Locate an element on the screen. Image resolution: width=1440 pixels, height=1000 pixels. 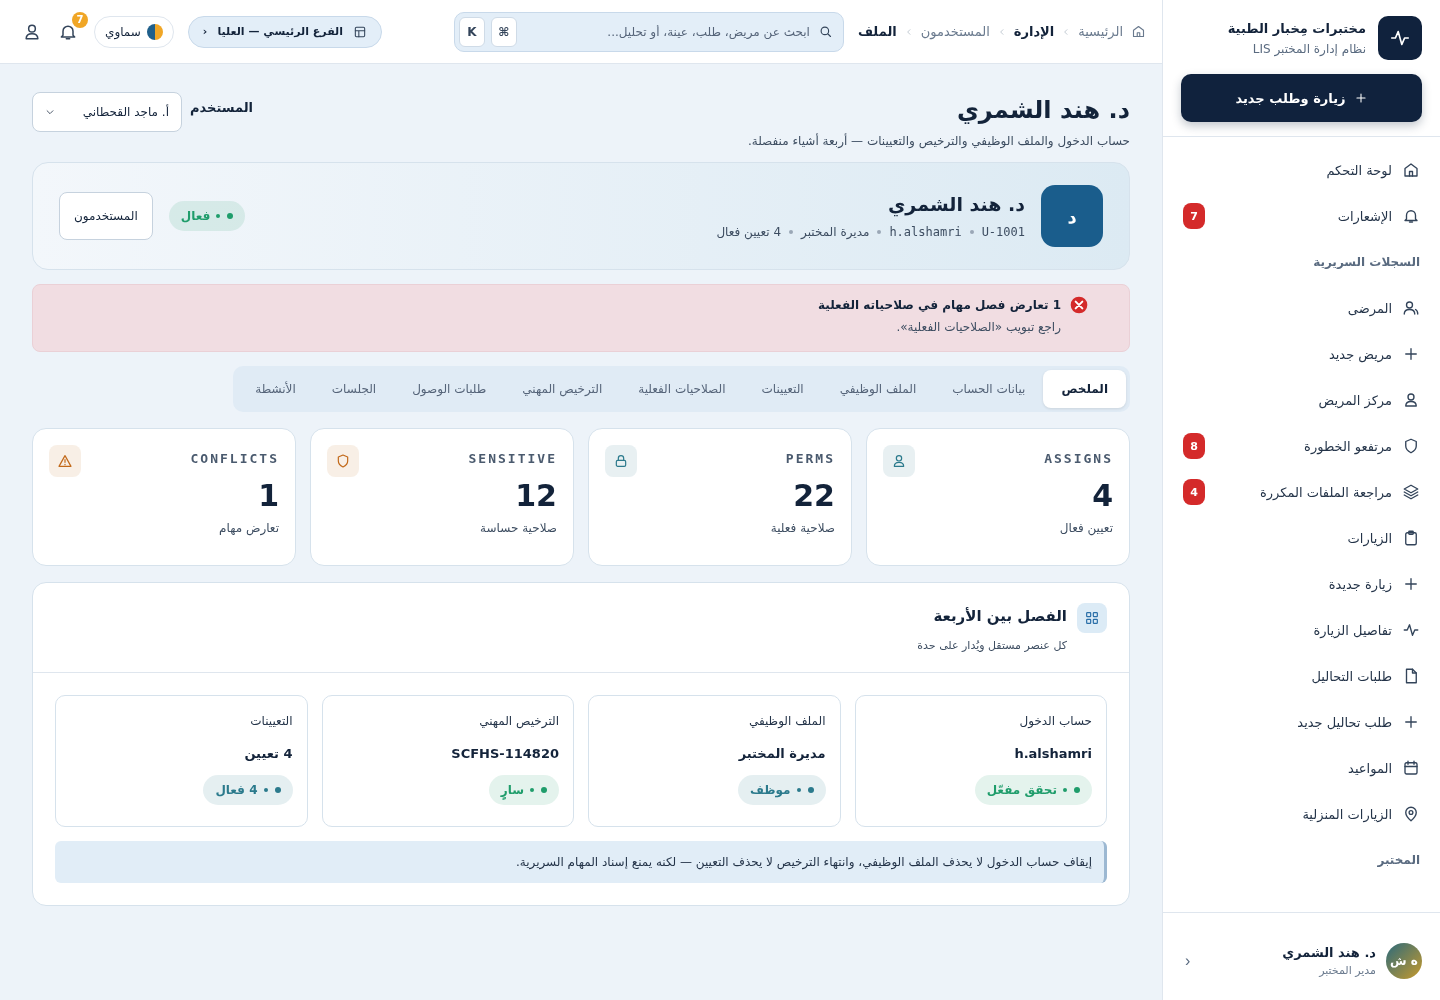
users-button: المستخدمون is located at coordinates (106, 216).